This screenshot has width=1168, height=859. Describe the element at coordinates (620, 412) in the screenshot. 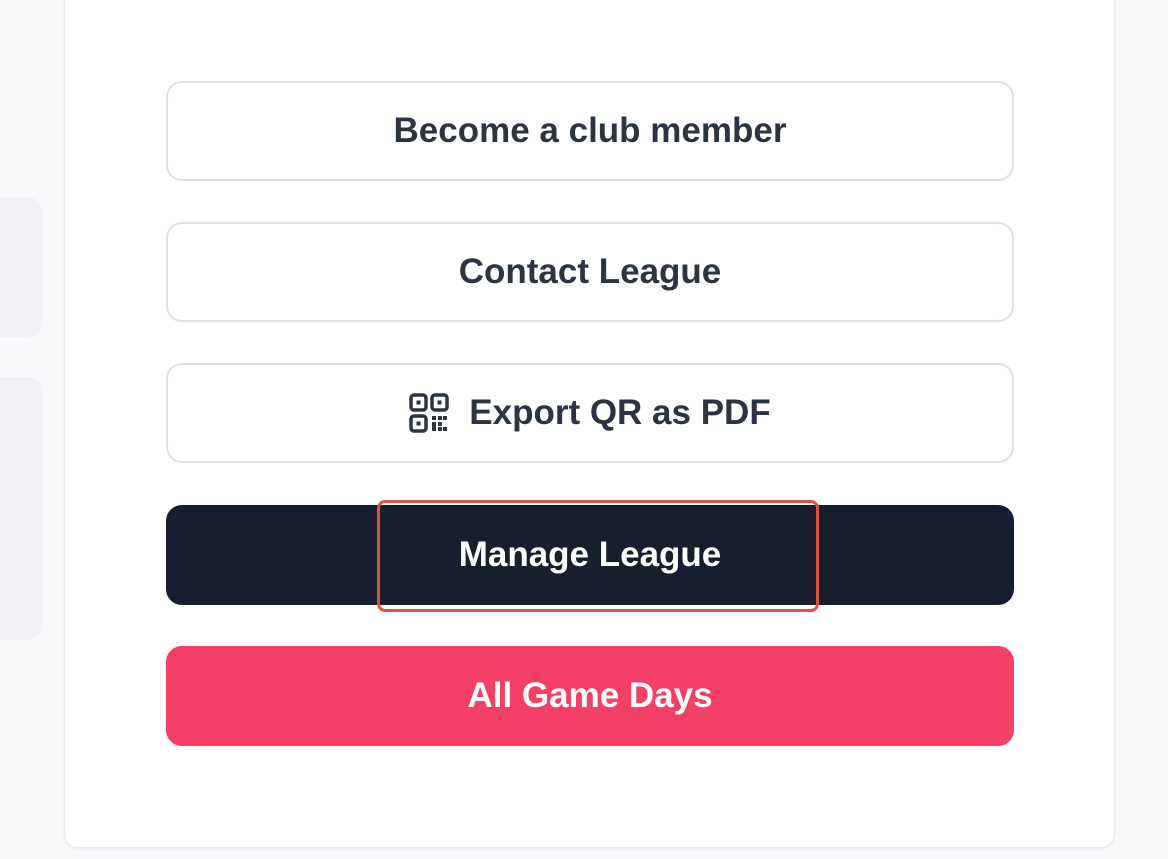

I see `export-qr-pdf-label: Export QR as PDF` at that location.